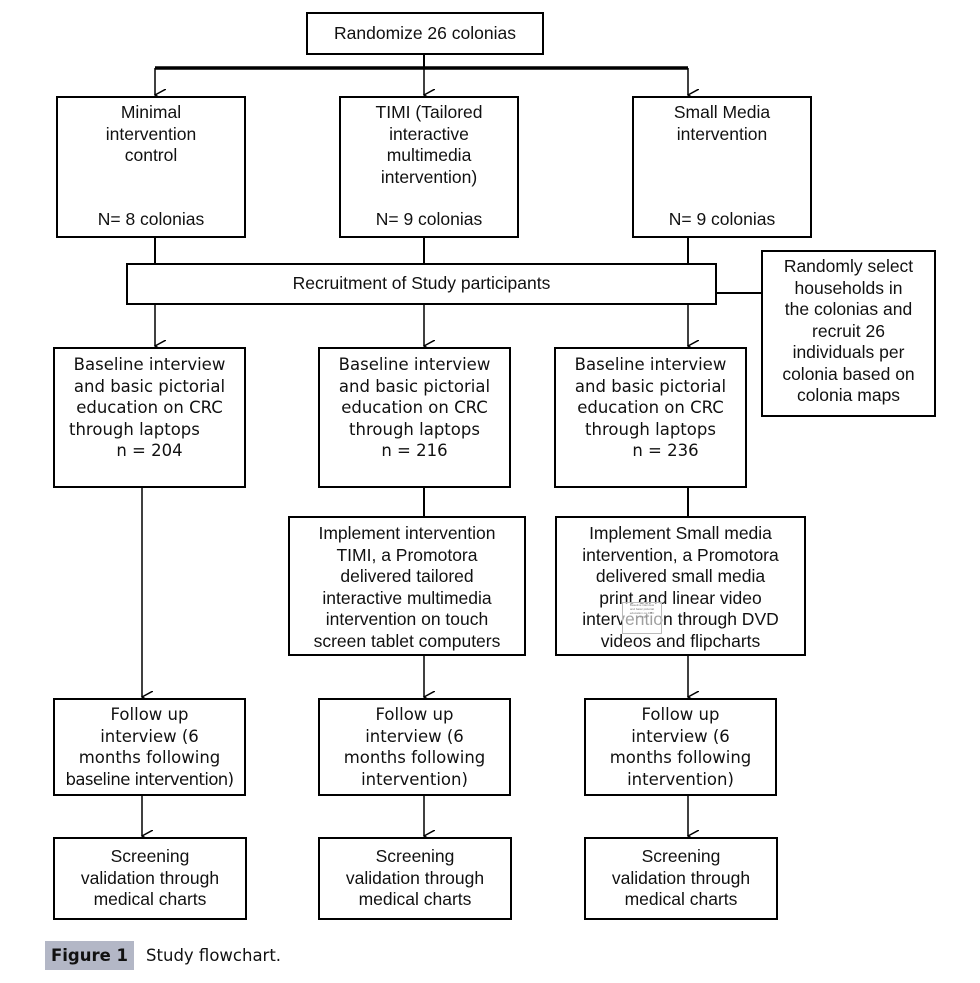  What do you see at coordinates (680, 619) in the screenshot?
I see `implement-line: intervention through DVD` at bounding box center [680, 619].